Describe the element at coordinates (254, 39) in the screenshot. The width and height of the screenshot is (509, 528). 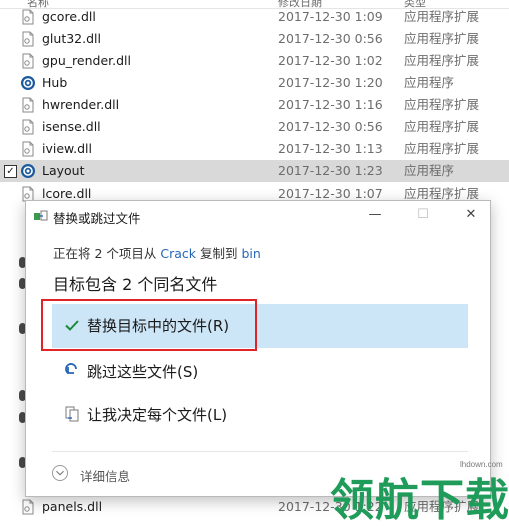
I see `file-row: glut32.dll 2017-12-30 0:56 应用程序扩展` at that location.